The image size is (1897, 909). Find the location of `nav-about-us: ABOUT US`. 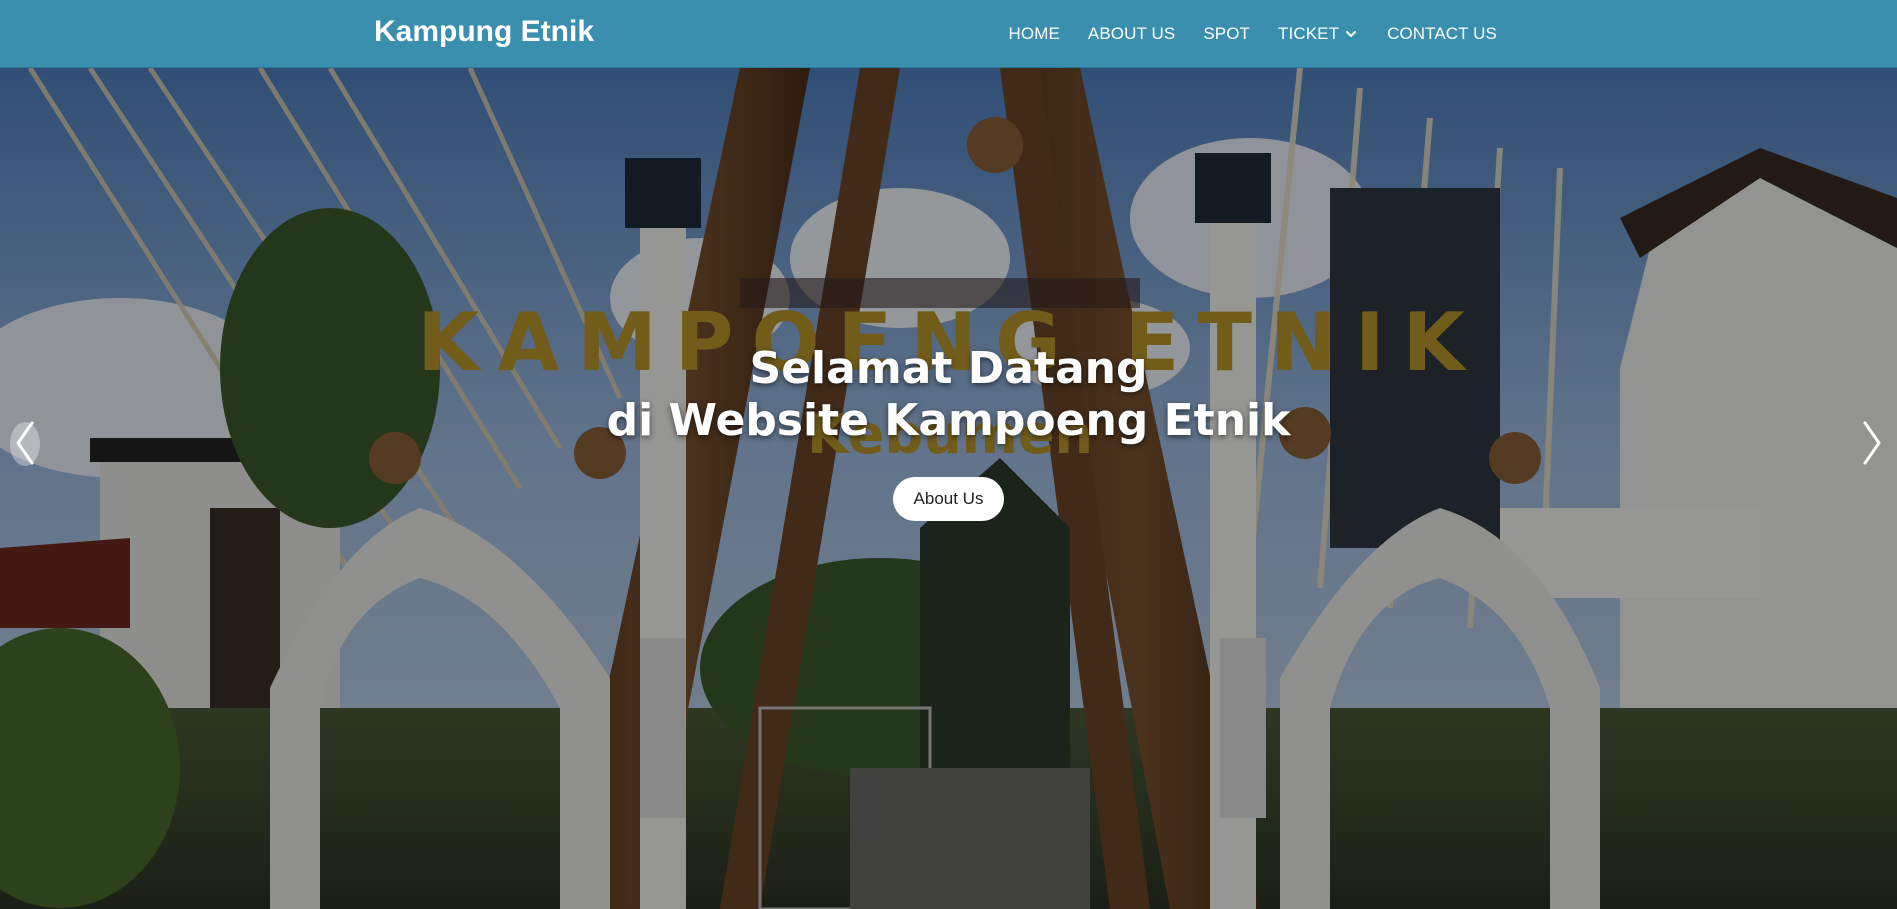

nav-about-us: ABOUT US is located at coordinates (1131, 34).